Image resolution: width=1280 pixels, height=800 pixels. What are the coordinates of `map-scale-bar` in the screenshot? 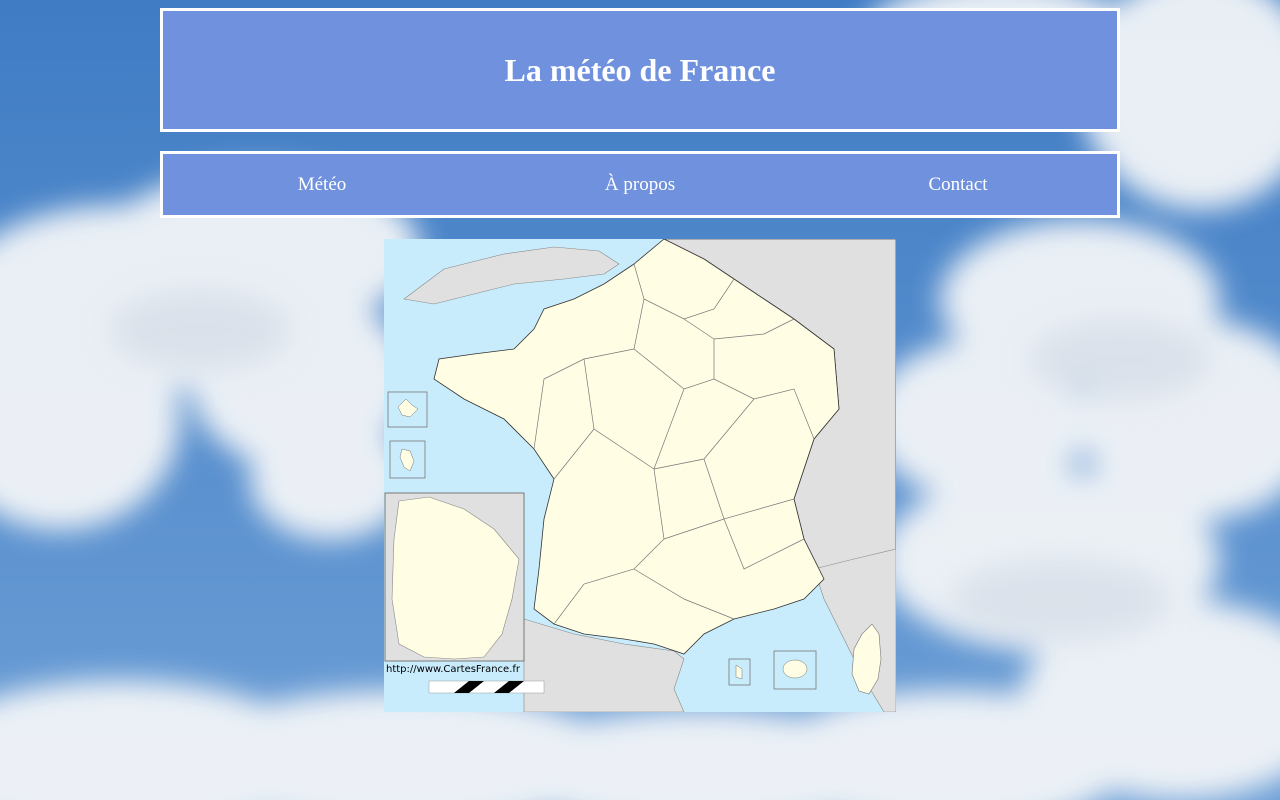 It's located at (486, 687).